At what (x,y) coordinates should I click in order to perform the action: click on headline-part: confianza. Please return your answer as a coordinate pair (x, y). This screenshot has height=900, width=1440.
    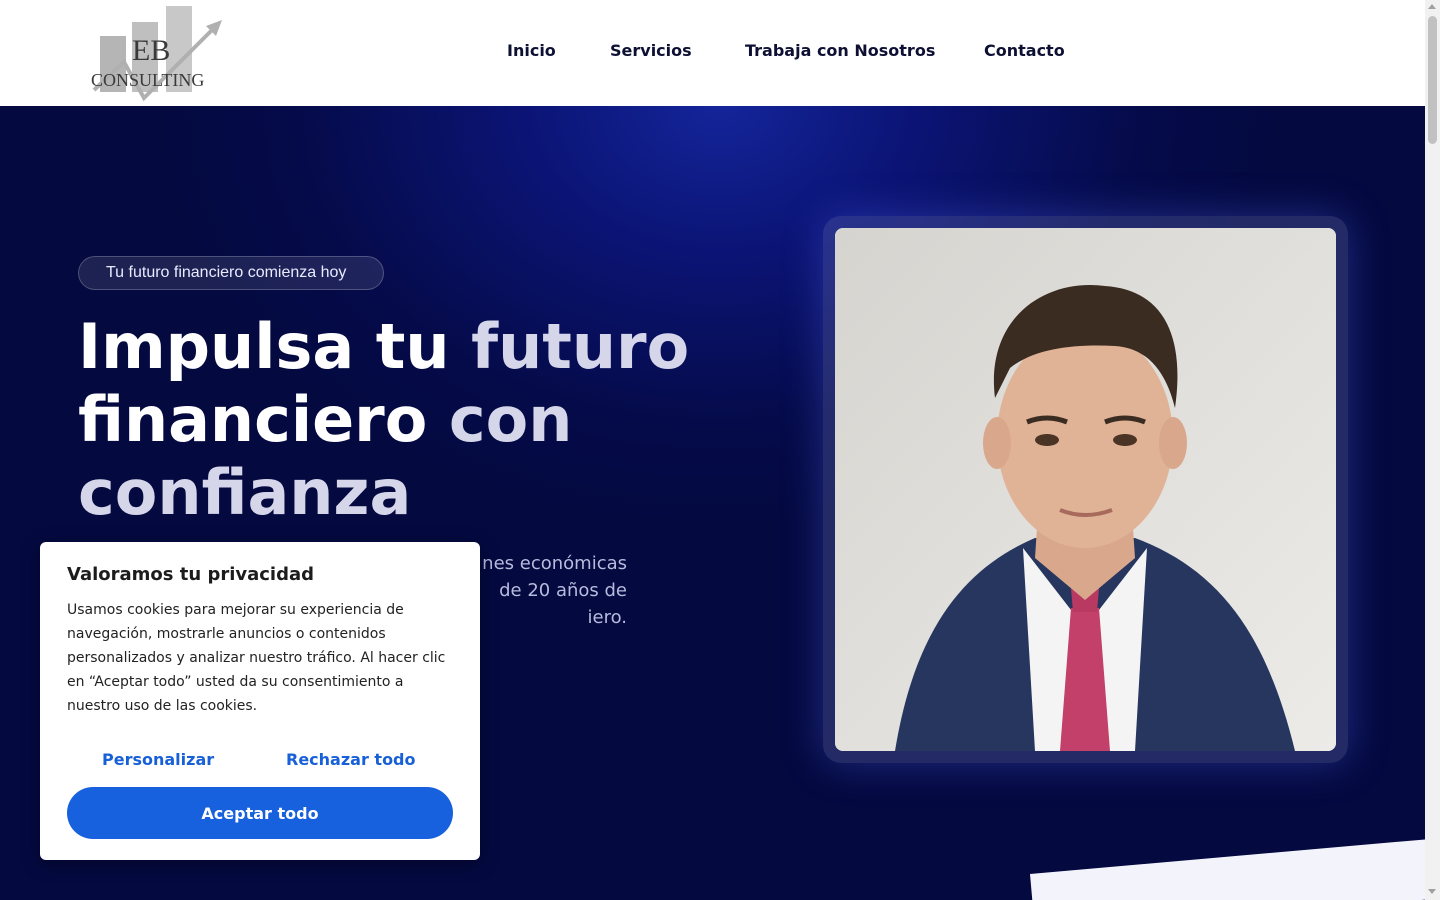
    Looking at the image, I should click on (245, 492).